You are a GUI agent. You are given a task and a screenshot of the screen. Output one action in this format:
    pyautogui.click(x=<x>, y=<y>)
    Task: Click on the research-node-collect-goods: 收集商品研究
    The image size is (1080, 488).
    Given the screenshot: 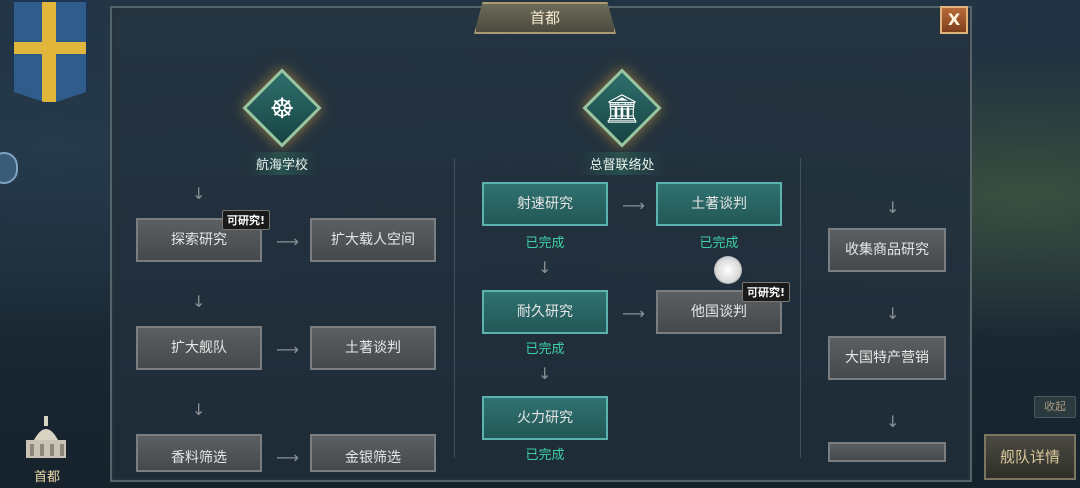 What is the action you would take?
    pyautogui.click(x=887, y=250)
    